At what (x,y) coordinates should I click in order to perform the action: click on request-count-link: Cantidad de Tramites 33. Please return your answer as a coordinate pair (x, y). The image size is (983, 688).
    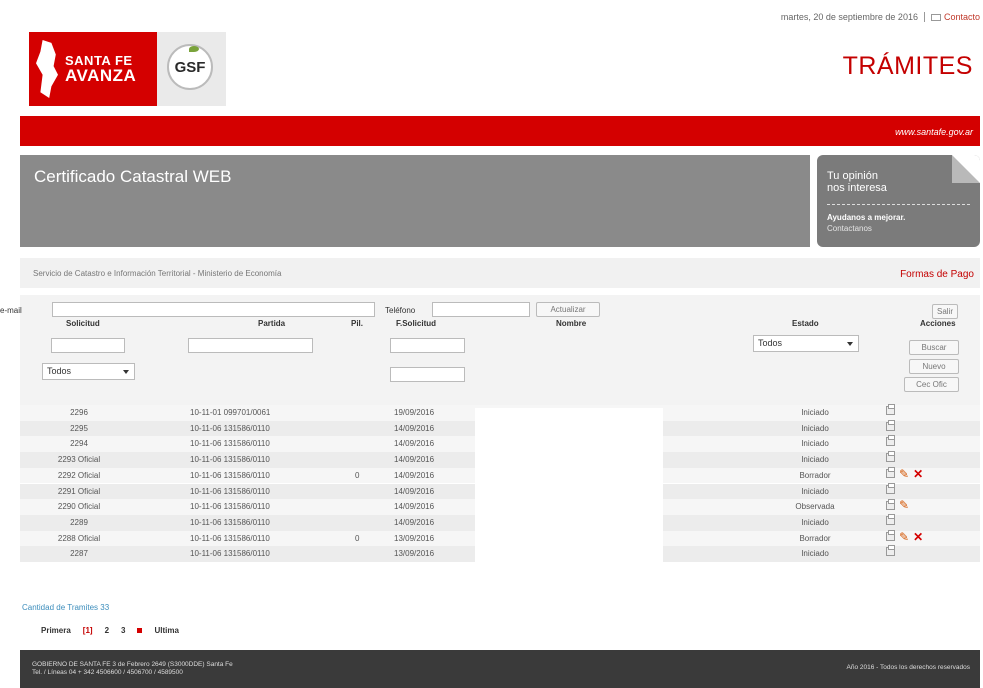
    Looking at the image, I should click on (65, 607).